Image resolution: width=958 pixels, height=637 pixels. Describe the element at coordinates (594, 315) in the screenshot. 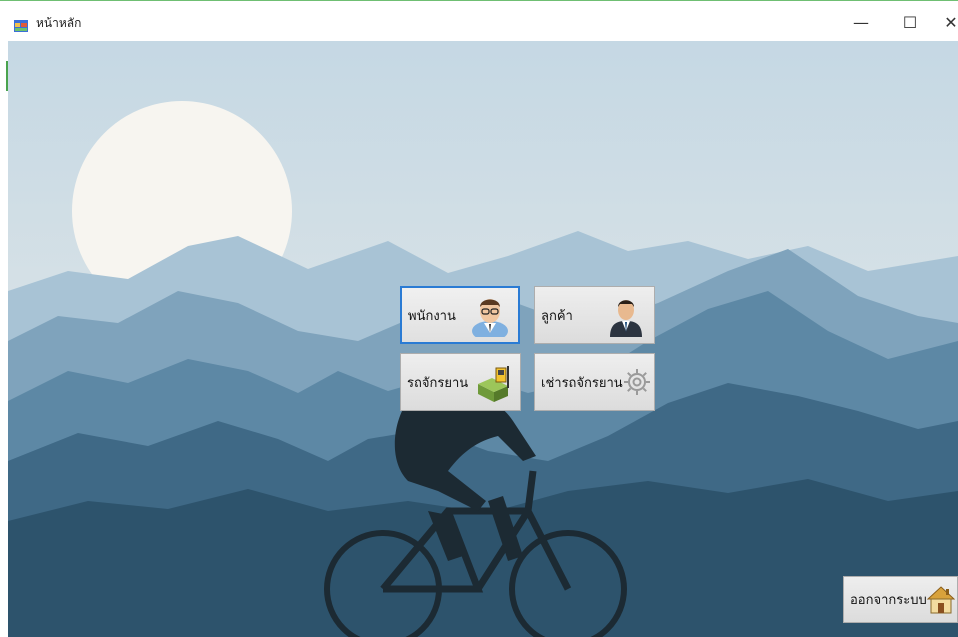

I see `customer-button: ลูกค้า` at that location.